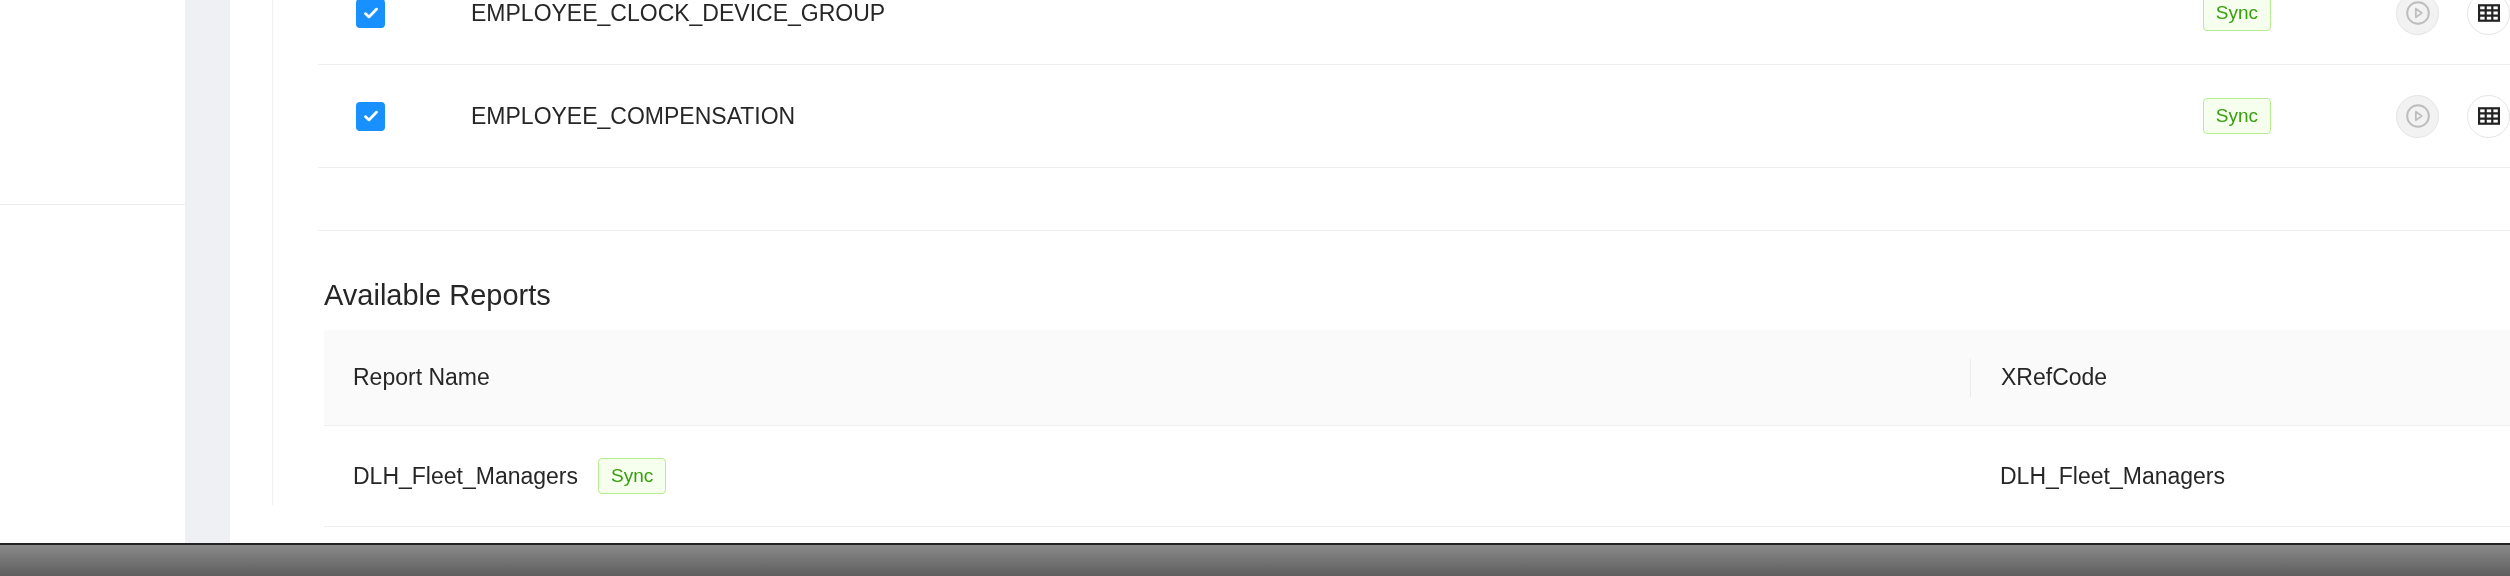 The width and height of the screenshot is (2510, 576). Describe the element at coordinates (679, 13) in the screenshot. I see `entity-name: EMPLOYEE_CLOCK_DEVICE_GROUP` at that location.